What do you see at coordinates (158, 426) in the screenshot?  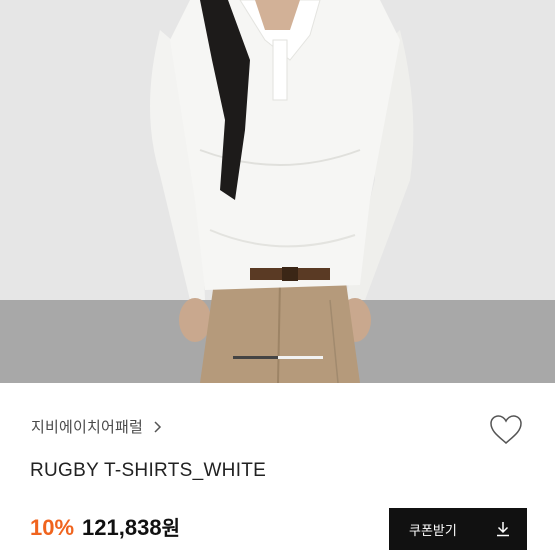 I see `chevron-right-icon` at bounding box center [158, 426].